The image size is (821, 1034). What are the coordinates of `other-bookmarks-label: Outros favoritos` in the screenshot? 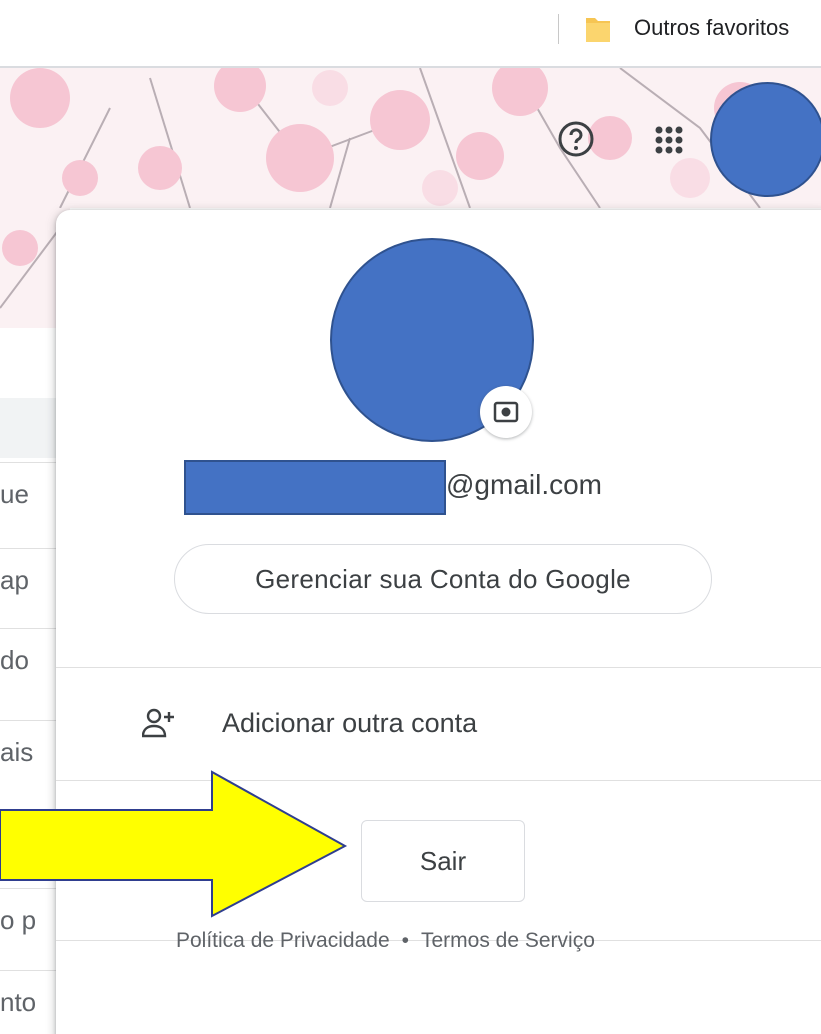 It's located at (711, 28).